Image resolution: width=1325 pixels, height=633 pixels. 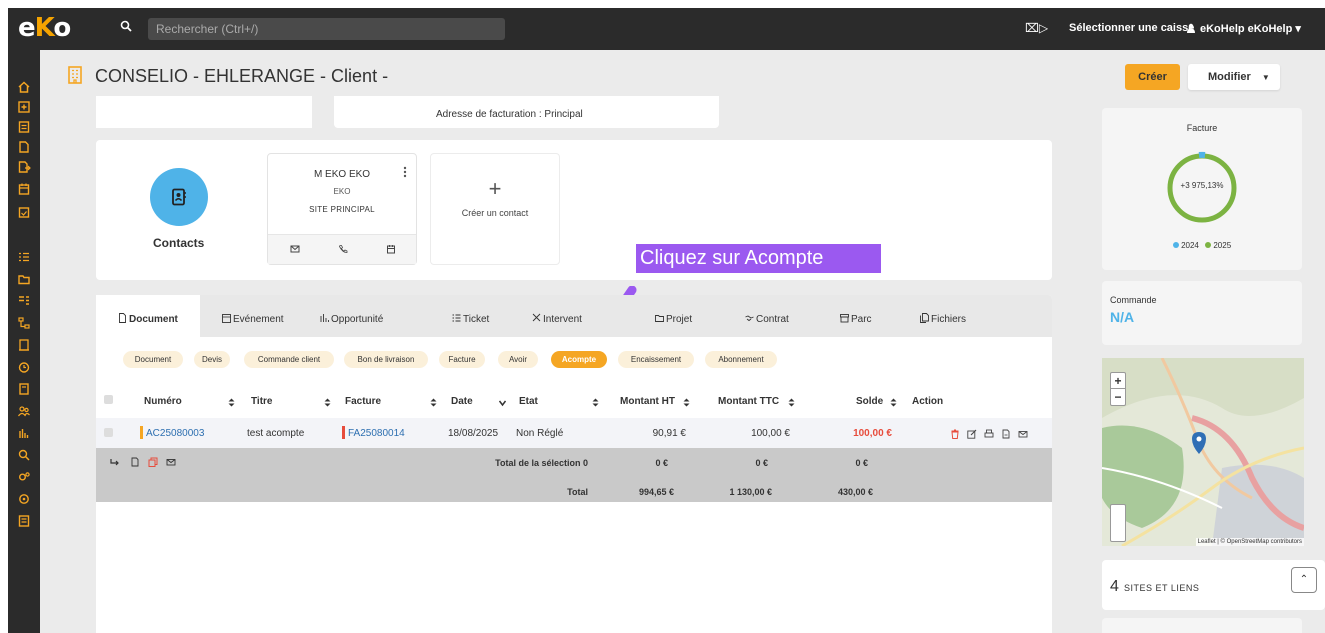 I want to click on checklist-icon, so click(x=24, y=257).